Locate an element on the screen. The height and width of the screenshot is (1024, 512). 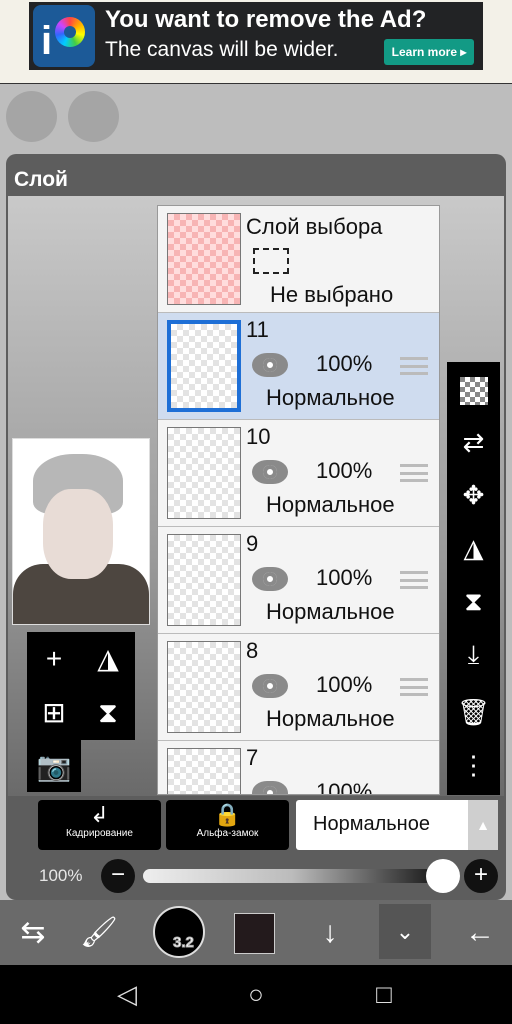
opacity-label: 100% is located at coordinates (61, 875).